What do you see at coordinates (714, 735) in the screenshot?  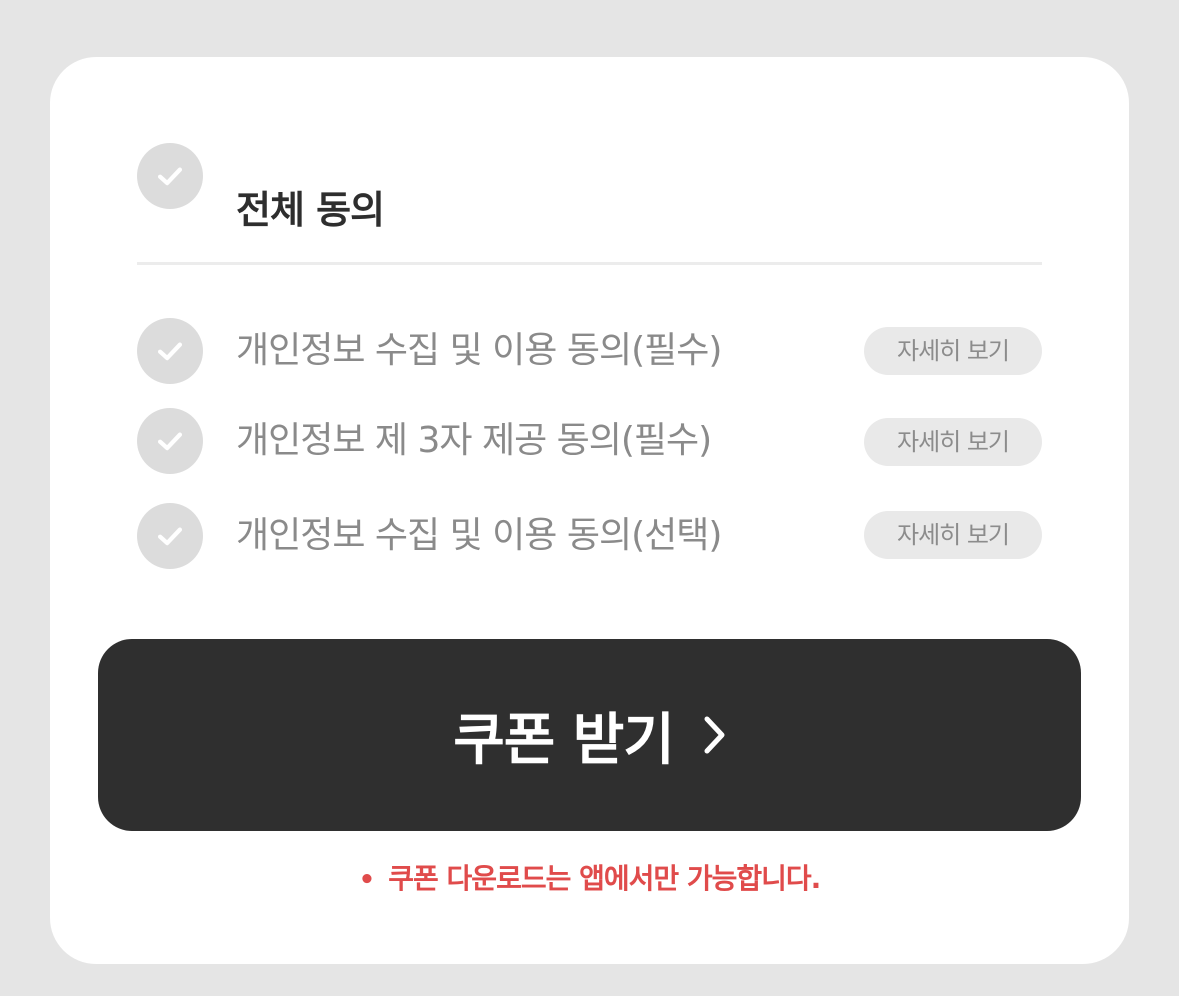 I see `chevron-right-icon` at bounding box center [714, 735].